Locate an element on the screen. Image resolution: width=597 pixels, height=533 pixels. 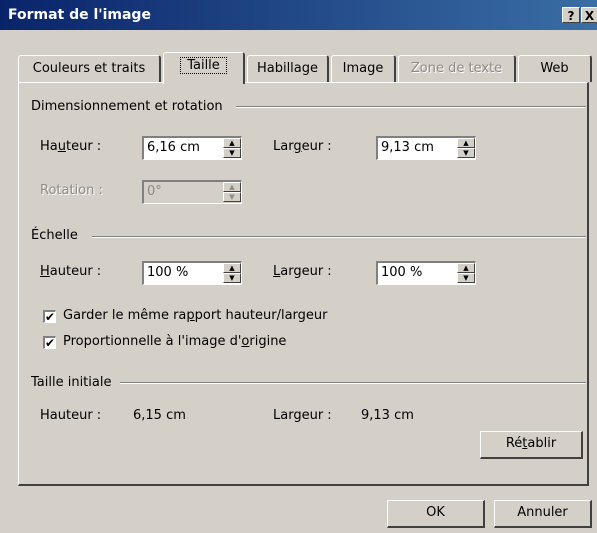
scale-height-value: 100 % is located at coordinates (167, 272).